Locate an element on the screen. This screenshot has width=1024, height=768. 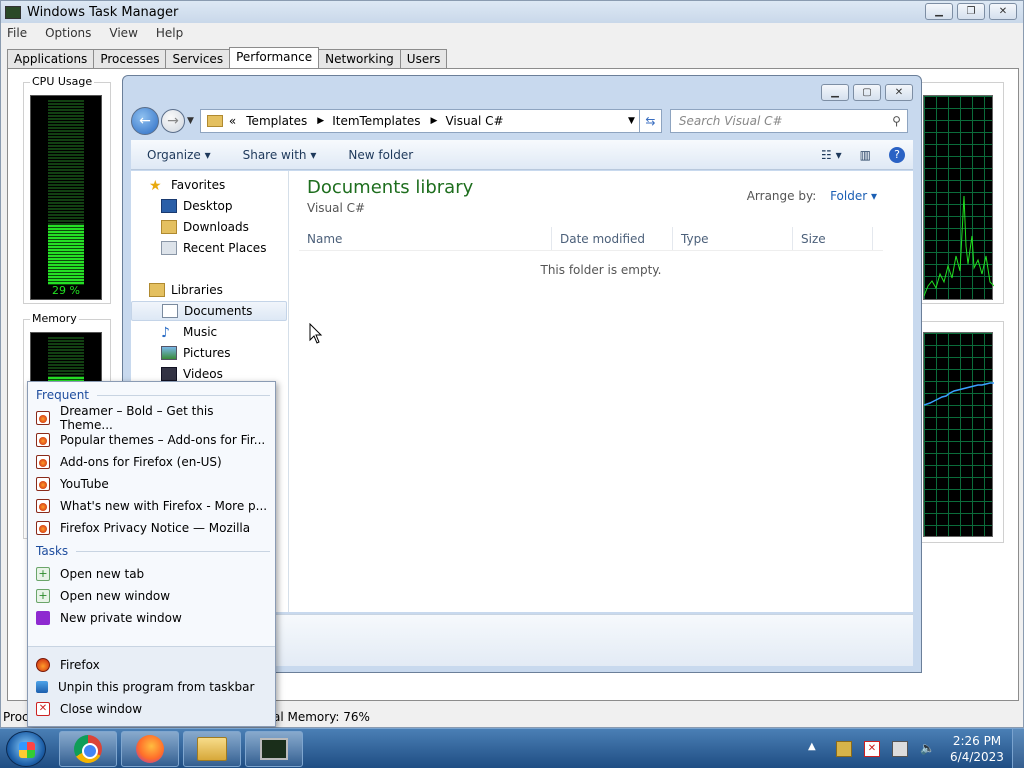
nav-documents: Documents is located at coordinates (209, 311).